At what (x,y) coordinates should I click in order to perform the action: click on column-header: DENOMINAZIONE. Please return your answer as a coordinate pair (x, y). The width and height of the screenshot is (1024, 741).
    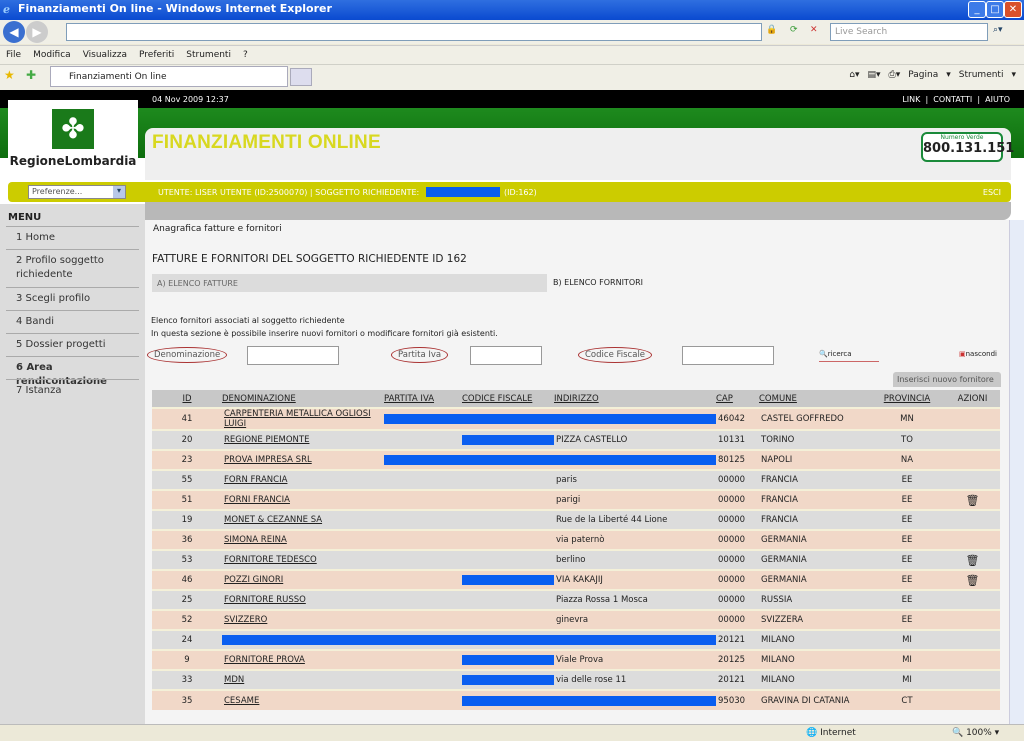
    Looking at the image, I should click on (303, 399).